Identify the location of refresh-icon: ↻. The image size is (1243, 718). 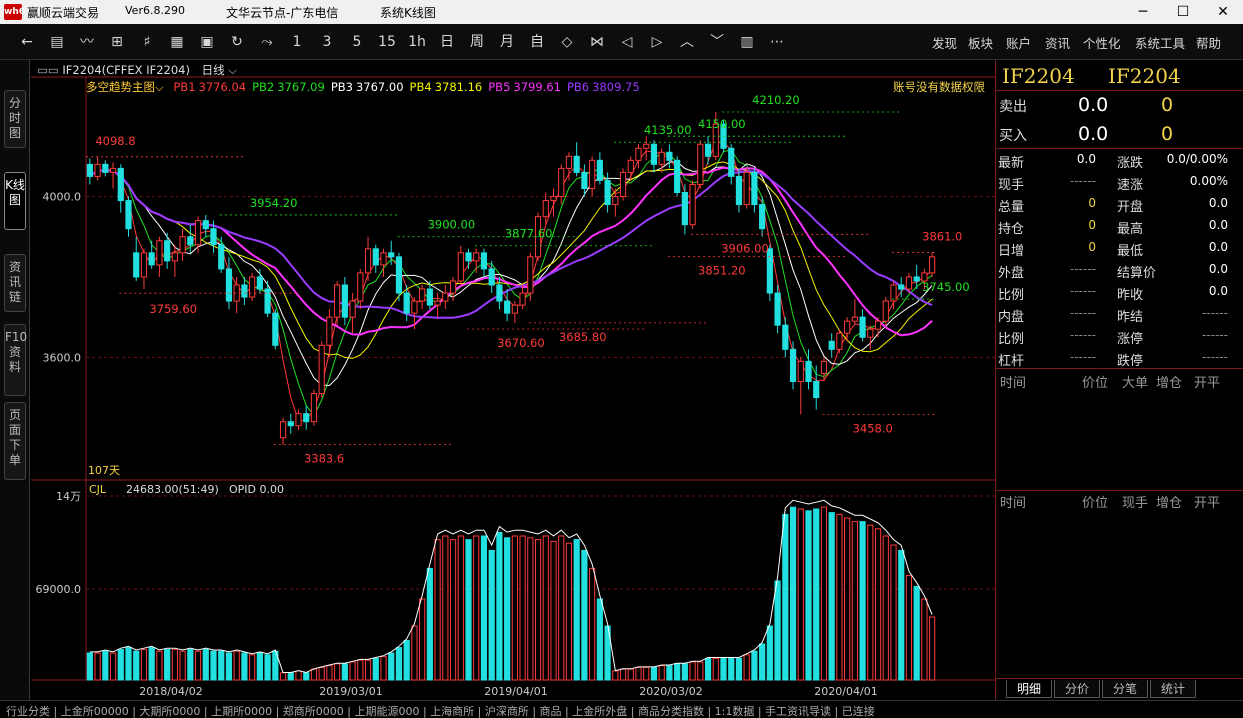
(237, 42).